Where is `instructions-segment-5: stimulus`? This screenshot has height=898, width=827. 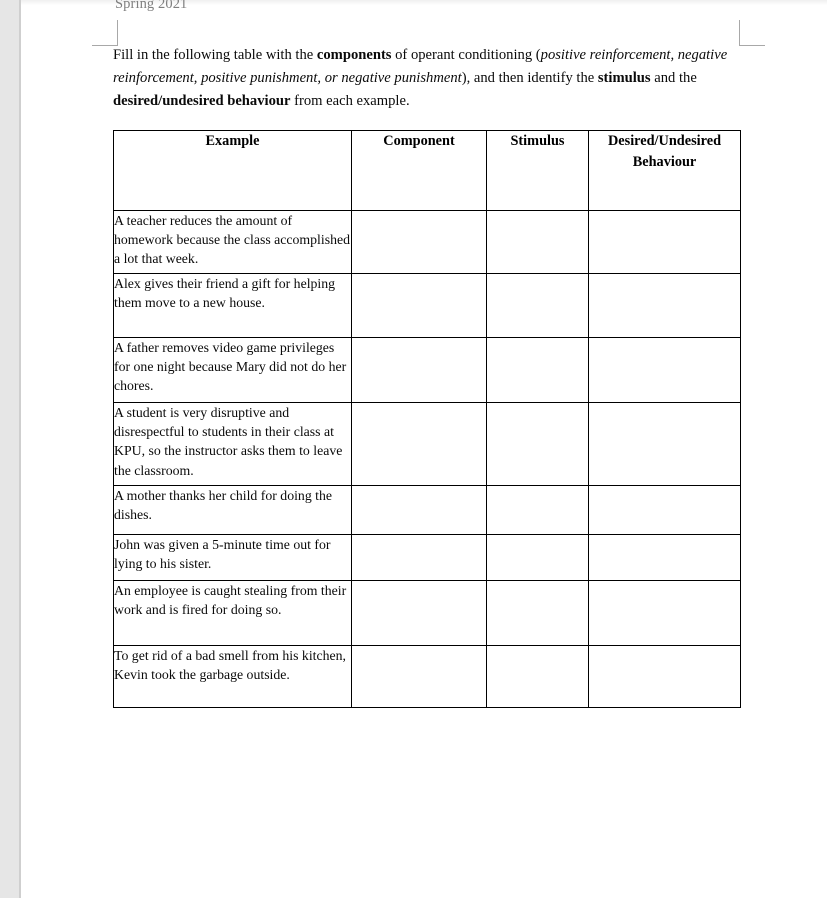
instructions-segment-5: stimulus is located at coordinates (624, 78).